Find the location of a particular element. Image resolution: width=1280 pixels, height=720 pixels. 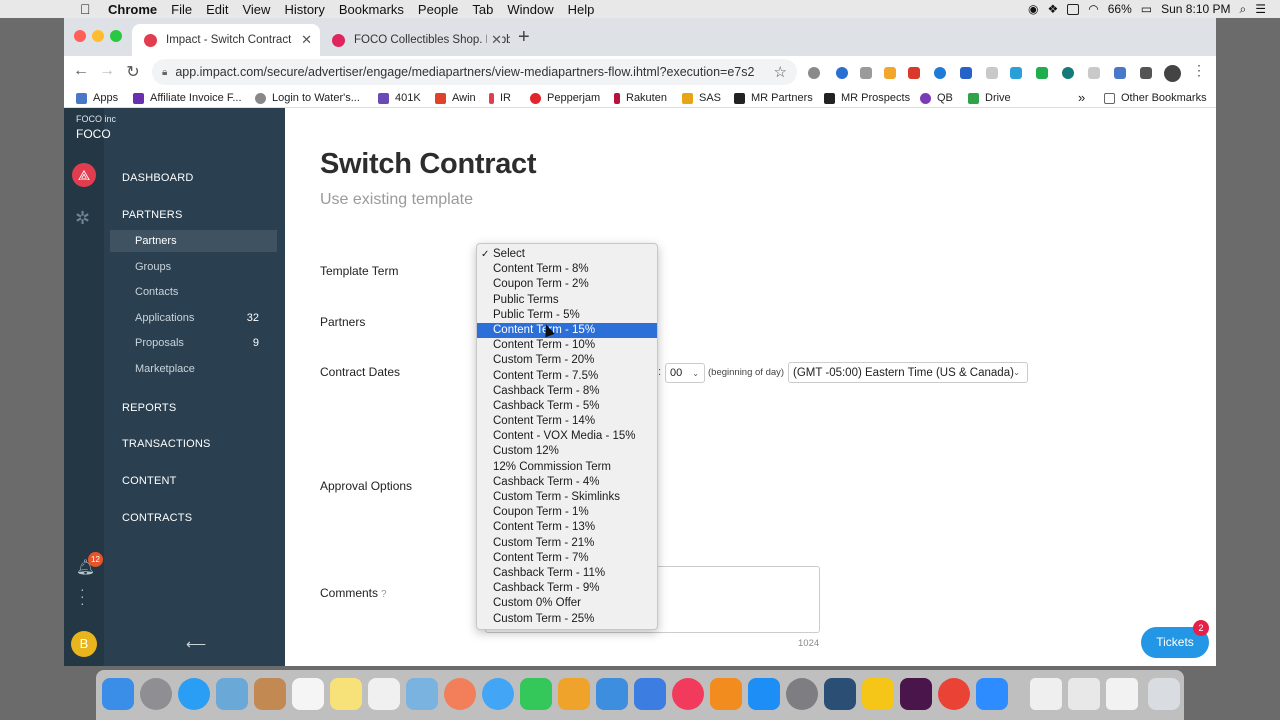

nav-partners-contacts: Contacts is located at coordinates (193, 292).